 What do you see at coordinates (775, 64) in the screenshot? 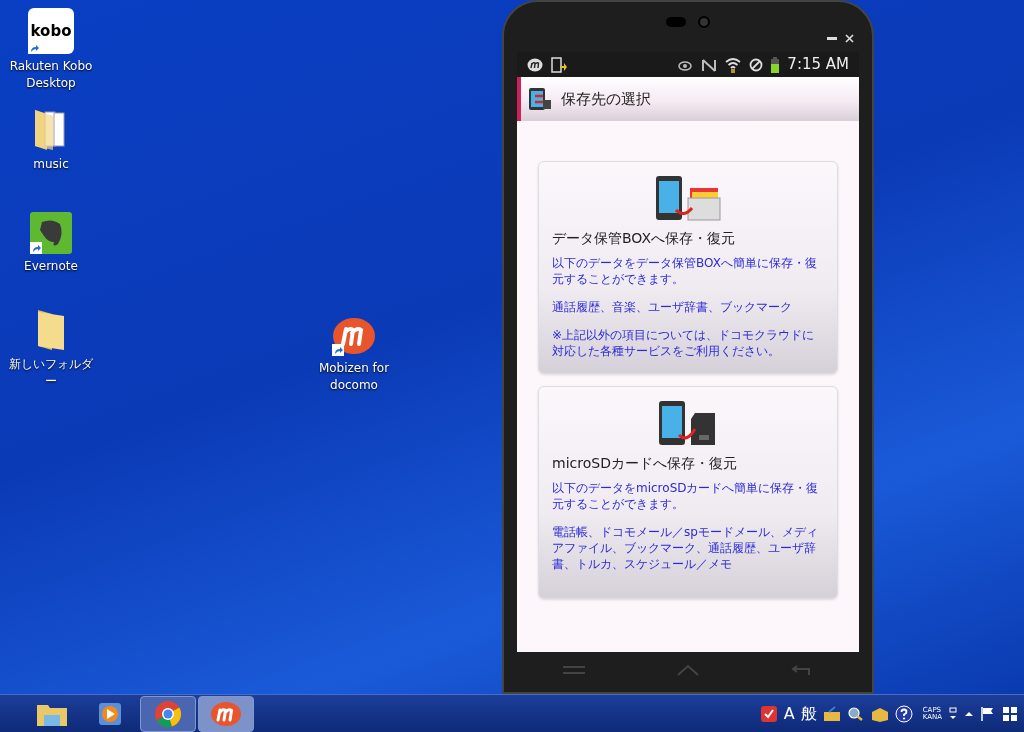
I see `battery-icon` at bounding box center [775, 64].